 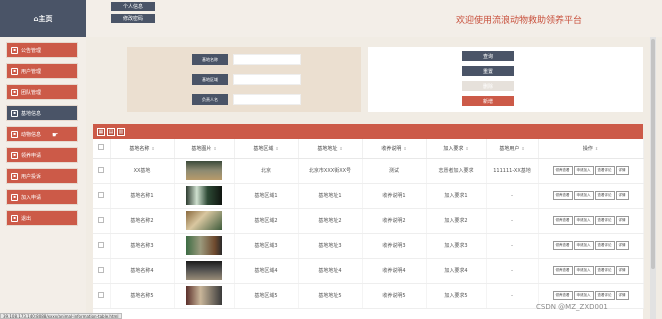 I want to click on base-image-cell, so click(x=204, y=171).